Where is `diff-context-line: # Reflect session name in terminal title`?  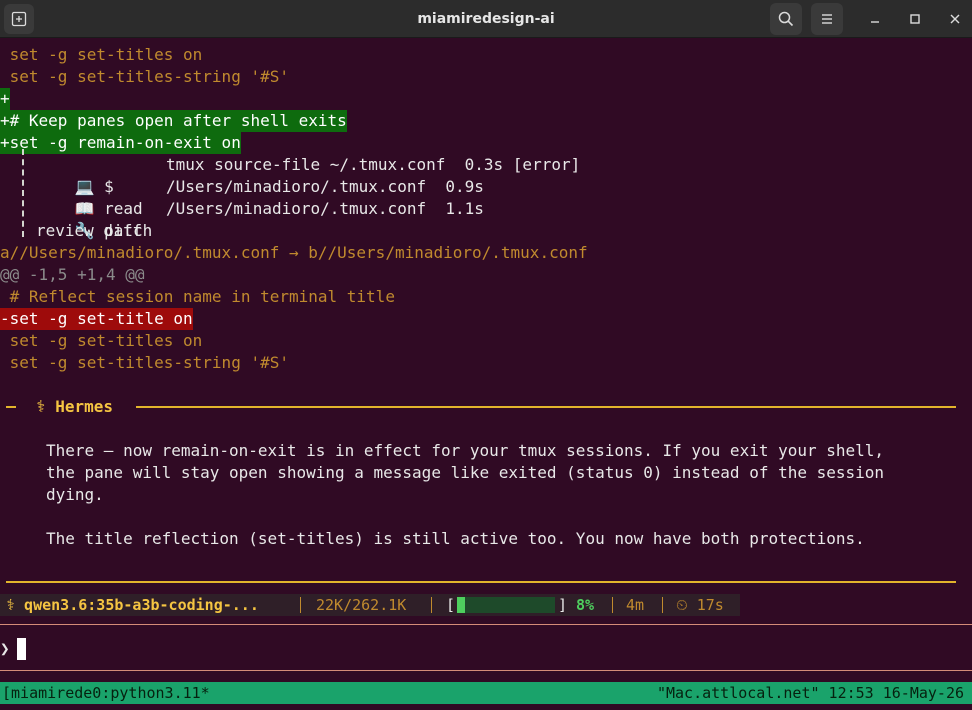
diff-context-line: # Reflect session name in terminal title is located at coordinates (197, 296).